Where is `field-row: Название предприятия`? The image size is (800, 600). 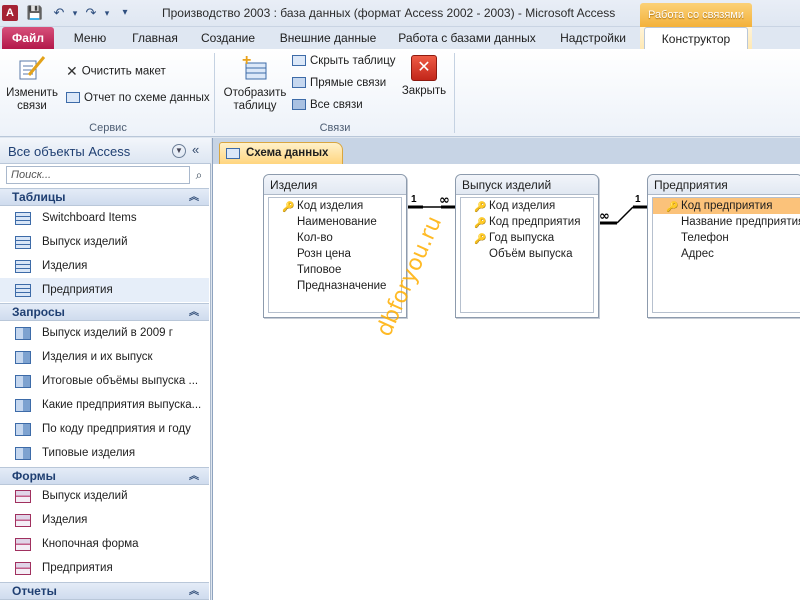
field-row: Название предприятия is located at coordinates (726, 222).